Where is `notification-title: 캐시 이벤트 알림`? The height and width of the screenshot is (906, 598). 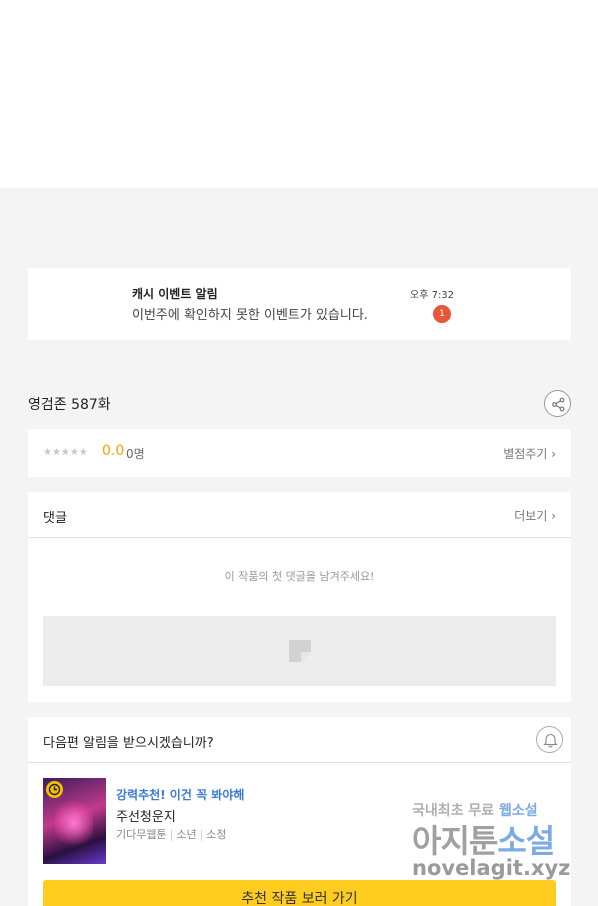 notification-title: 캐시 이벤트 알림 is located at coordinates (175, 294).